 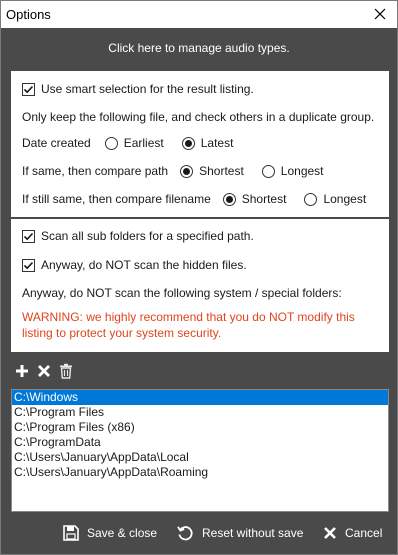 What do you see at coordinates (185, 532) in the screenshot?
I see `reset-icon` at bounding box center [185, 532].